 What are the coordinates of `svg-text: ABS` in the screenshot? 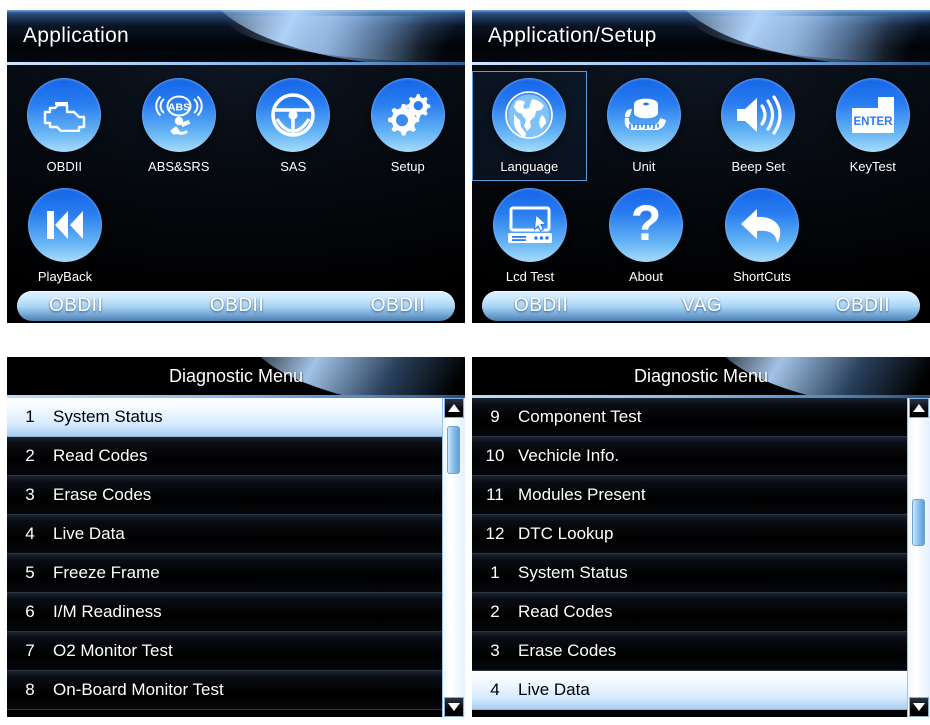 It's located at (179, 108).